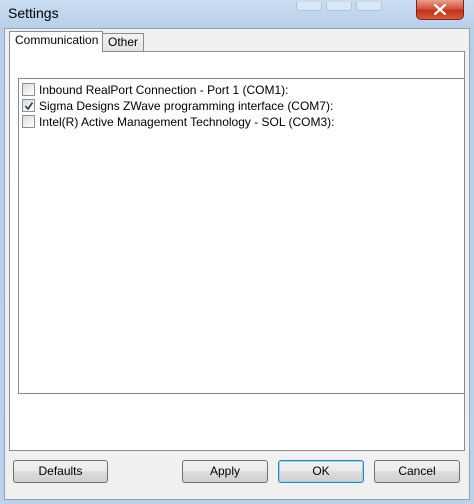  What do you see at coordinates (225, 471) in the screenshot?
I see `apply-button: Apply` at bounding box center [225, 471].